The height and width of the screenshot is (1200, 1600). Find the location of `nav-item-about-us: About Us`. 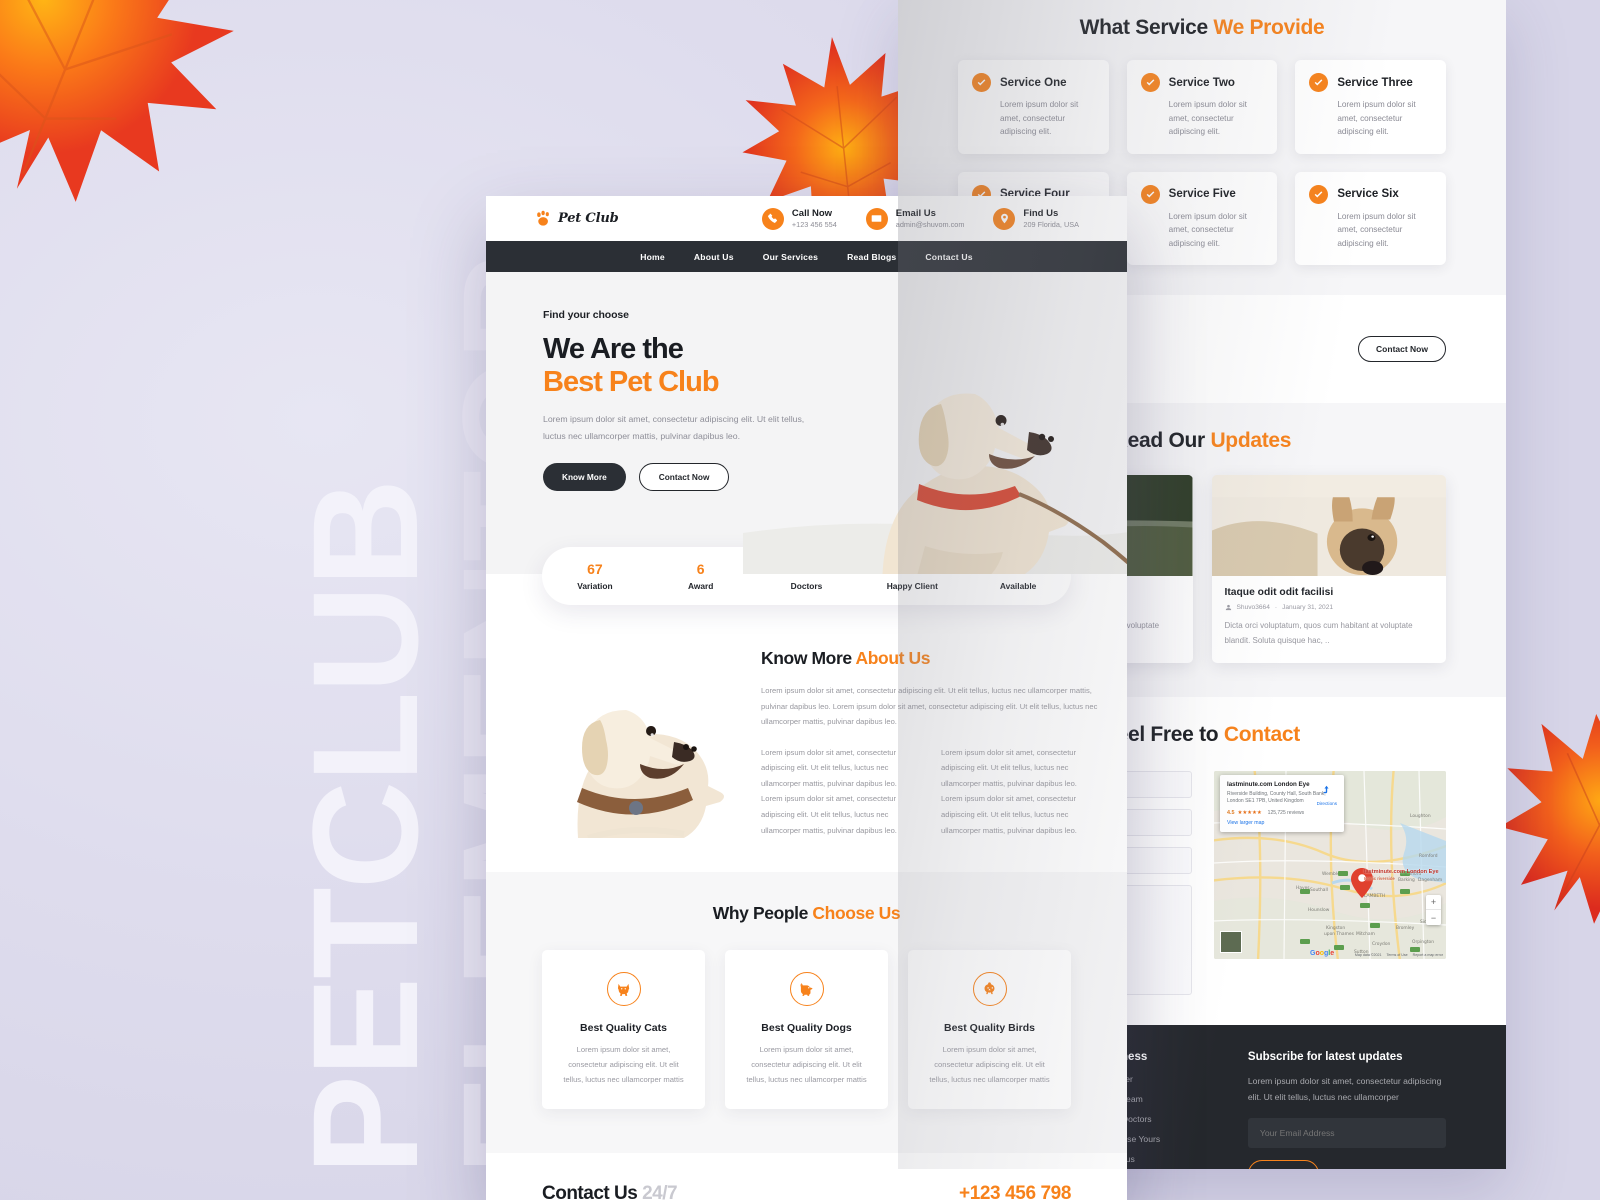

nav-item-about-us: About Us is located at coordinates (714, 257).